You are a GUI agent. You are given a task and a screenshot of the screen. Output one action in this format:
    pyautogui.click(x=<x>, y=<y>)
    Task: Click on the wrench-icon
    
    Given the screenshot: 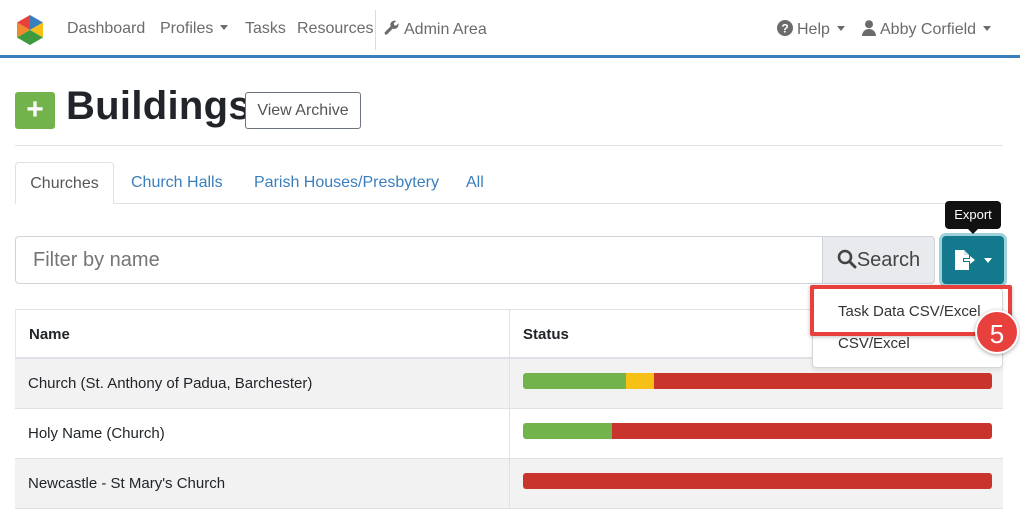 What is the action you would take?
    pyautogui.click(x=391, y=27)
    